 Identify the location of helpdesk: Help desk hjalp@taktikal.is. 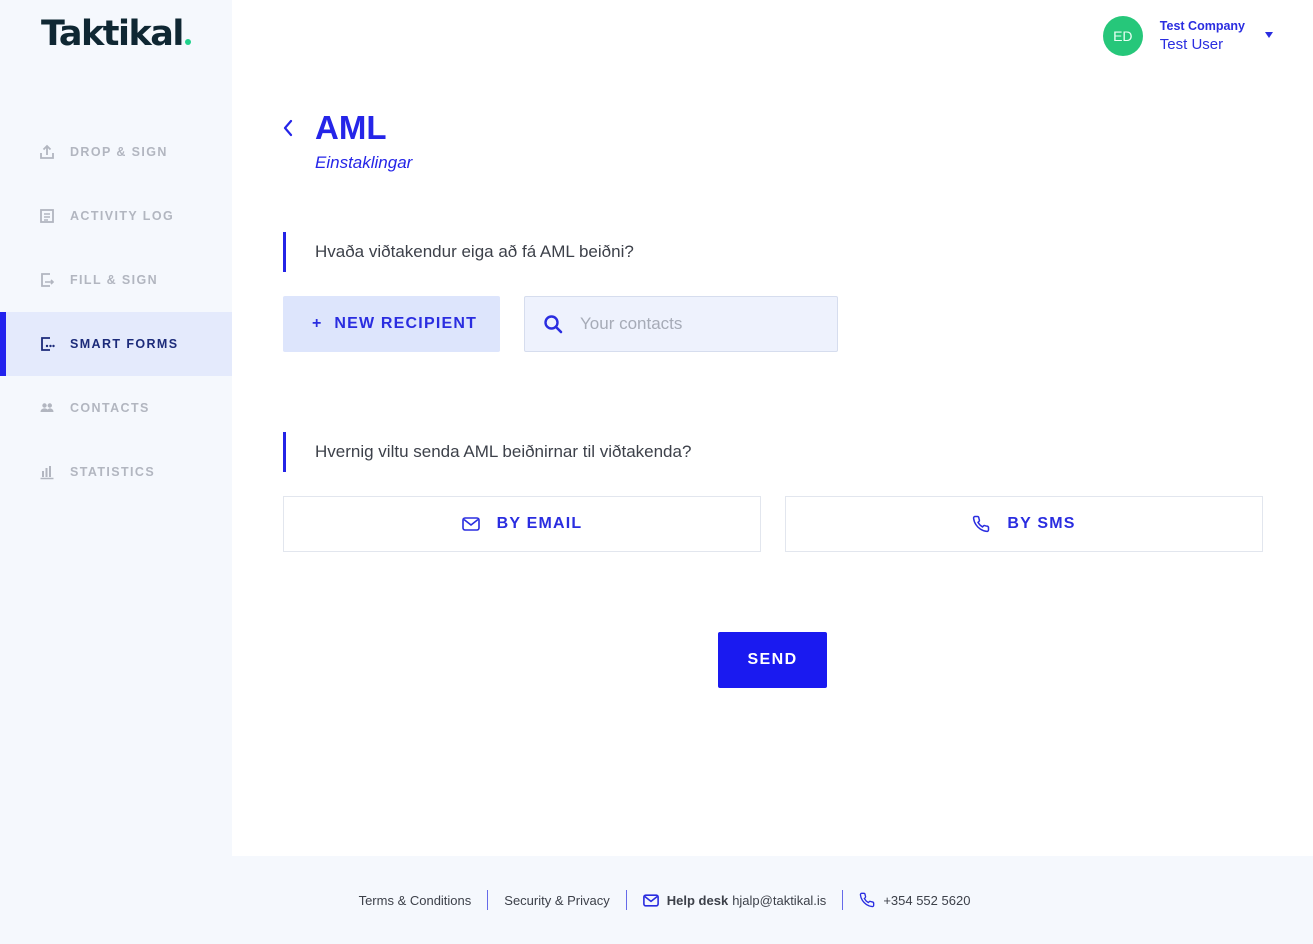
(734, 900).